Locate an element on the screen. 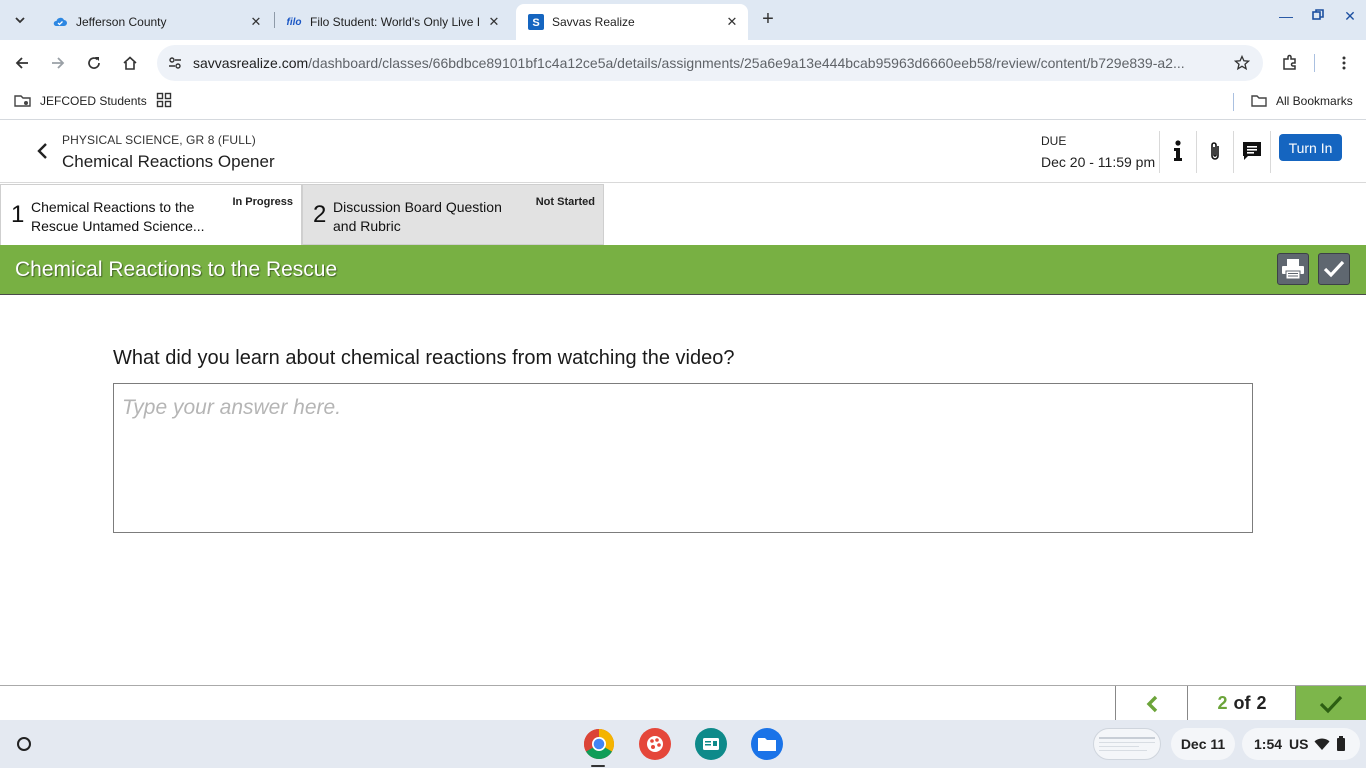 The image size is (1366, 768). previous-item-button is located at coordinates (1151, 703).